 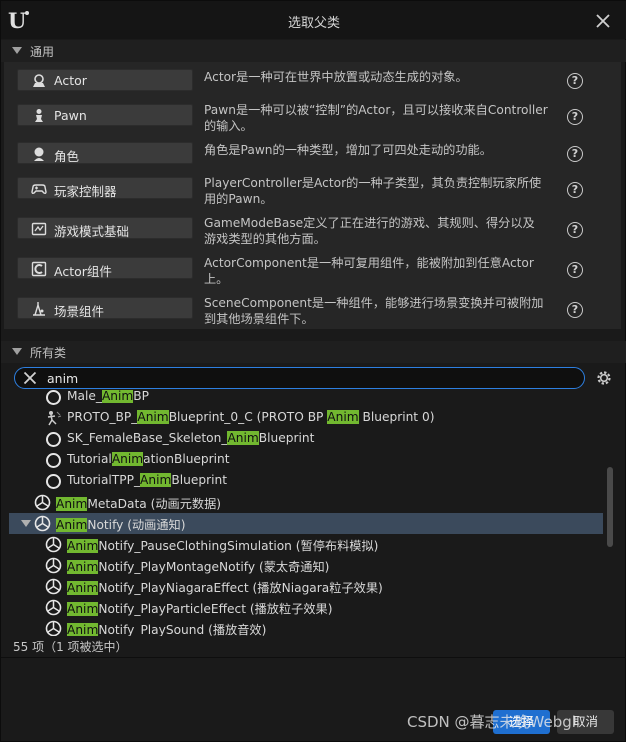 What do you see at coordinates (26, 523) in the screenshot?
I see `expand-arrow-icon` at bounding box center [26, 523].